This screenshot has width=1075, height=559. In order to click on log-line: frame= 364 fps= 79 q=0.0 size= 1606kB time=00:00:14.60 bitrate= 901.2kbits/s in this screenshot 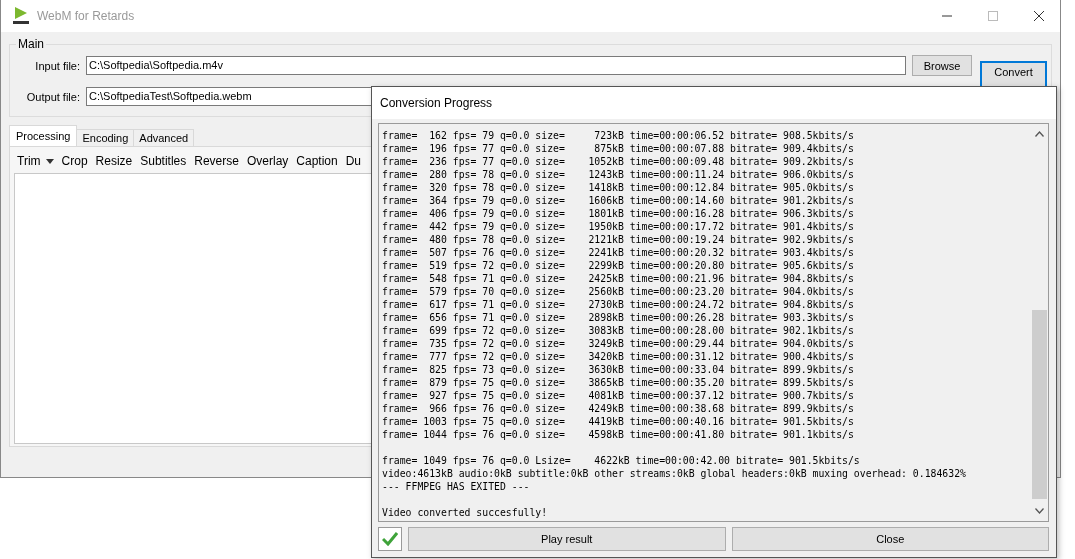, I will do `click(618, 200)`.